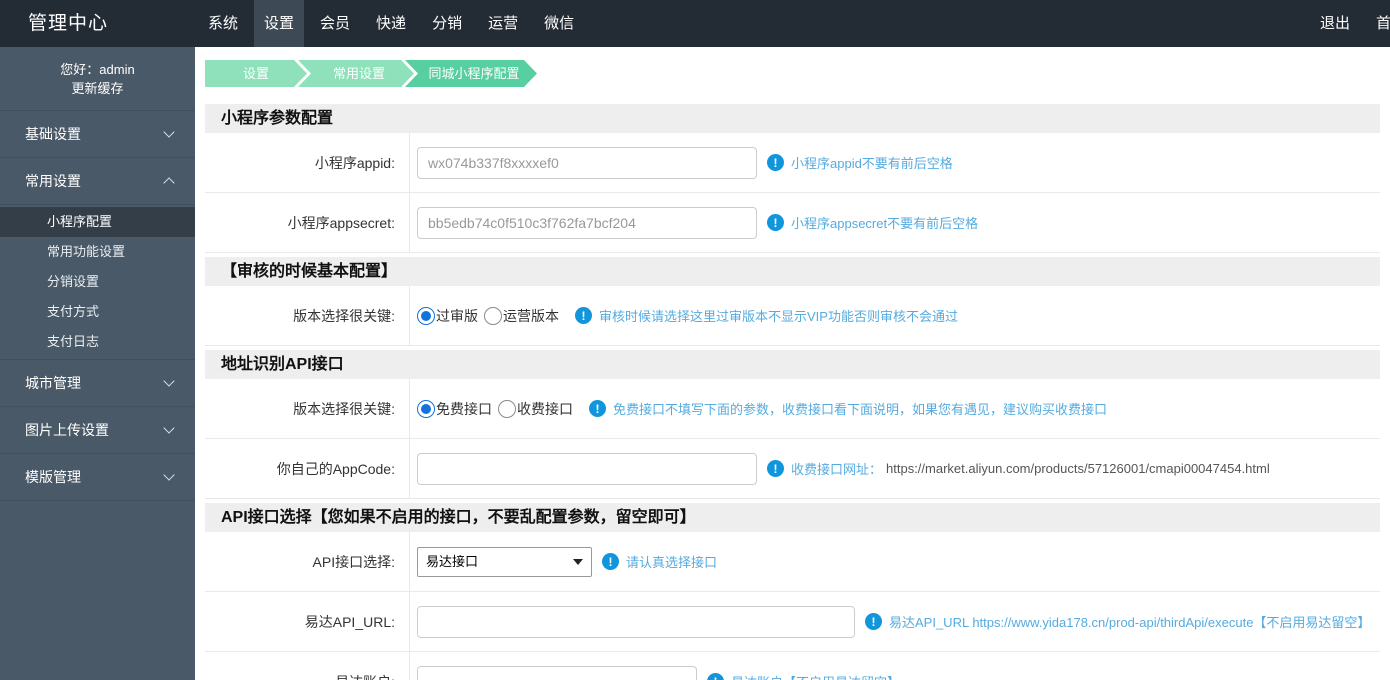  I want to click on api-select-wrapper: 易达接口, so click(504, 561).